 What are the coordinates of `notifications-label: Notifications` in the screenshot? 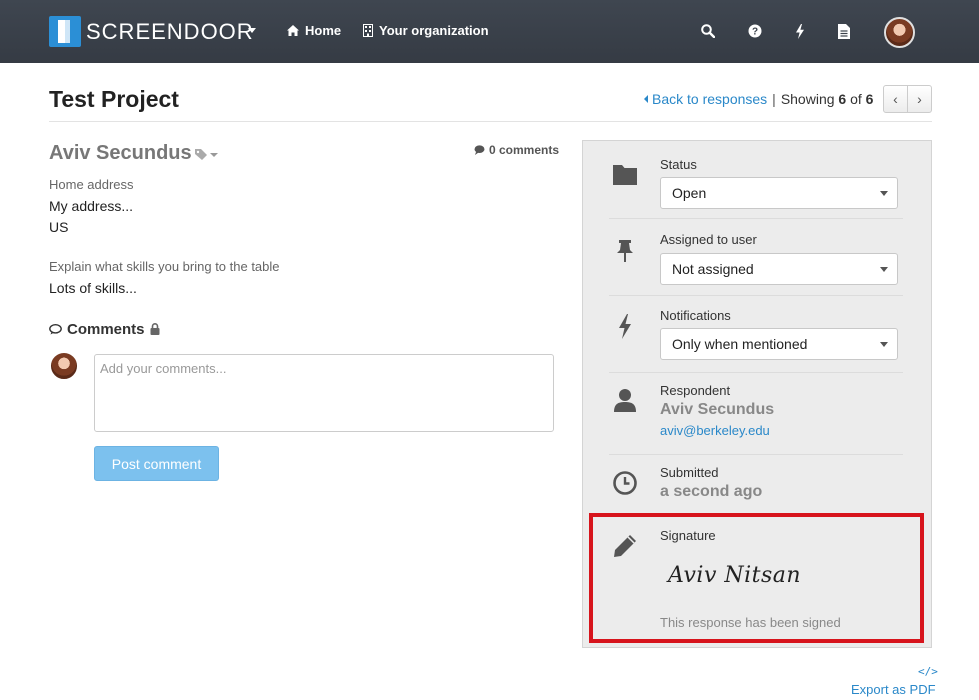 It's located at (695, 315).